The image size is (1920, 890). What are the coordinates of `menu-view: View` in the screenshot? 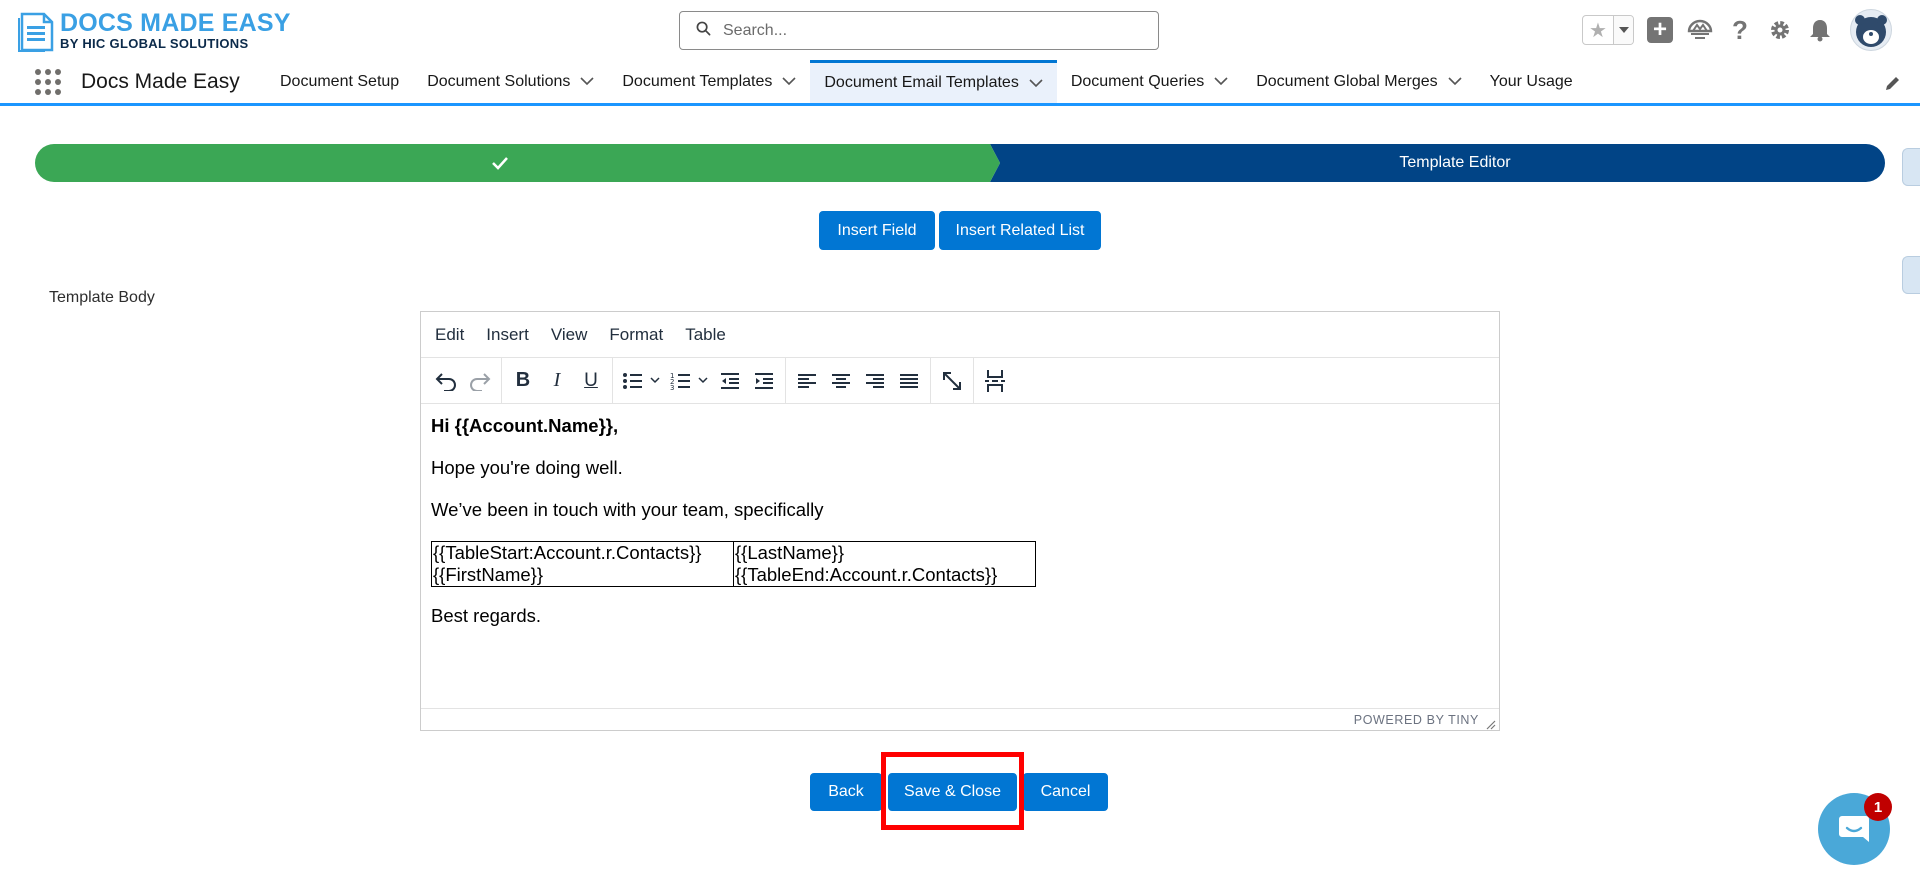 It's located at (569, 335).